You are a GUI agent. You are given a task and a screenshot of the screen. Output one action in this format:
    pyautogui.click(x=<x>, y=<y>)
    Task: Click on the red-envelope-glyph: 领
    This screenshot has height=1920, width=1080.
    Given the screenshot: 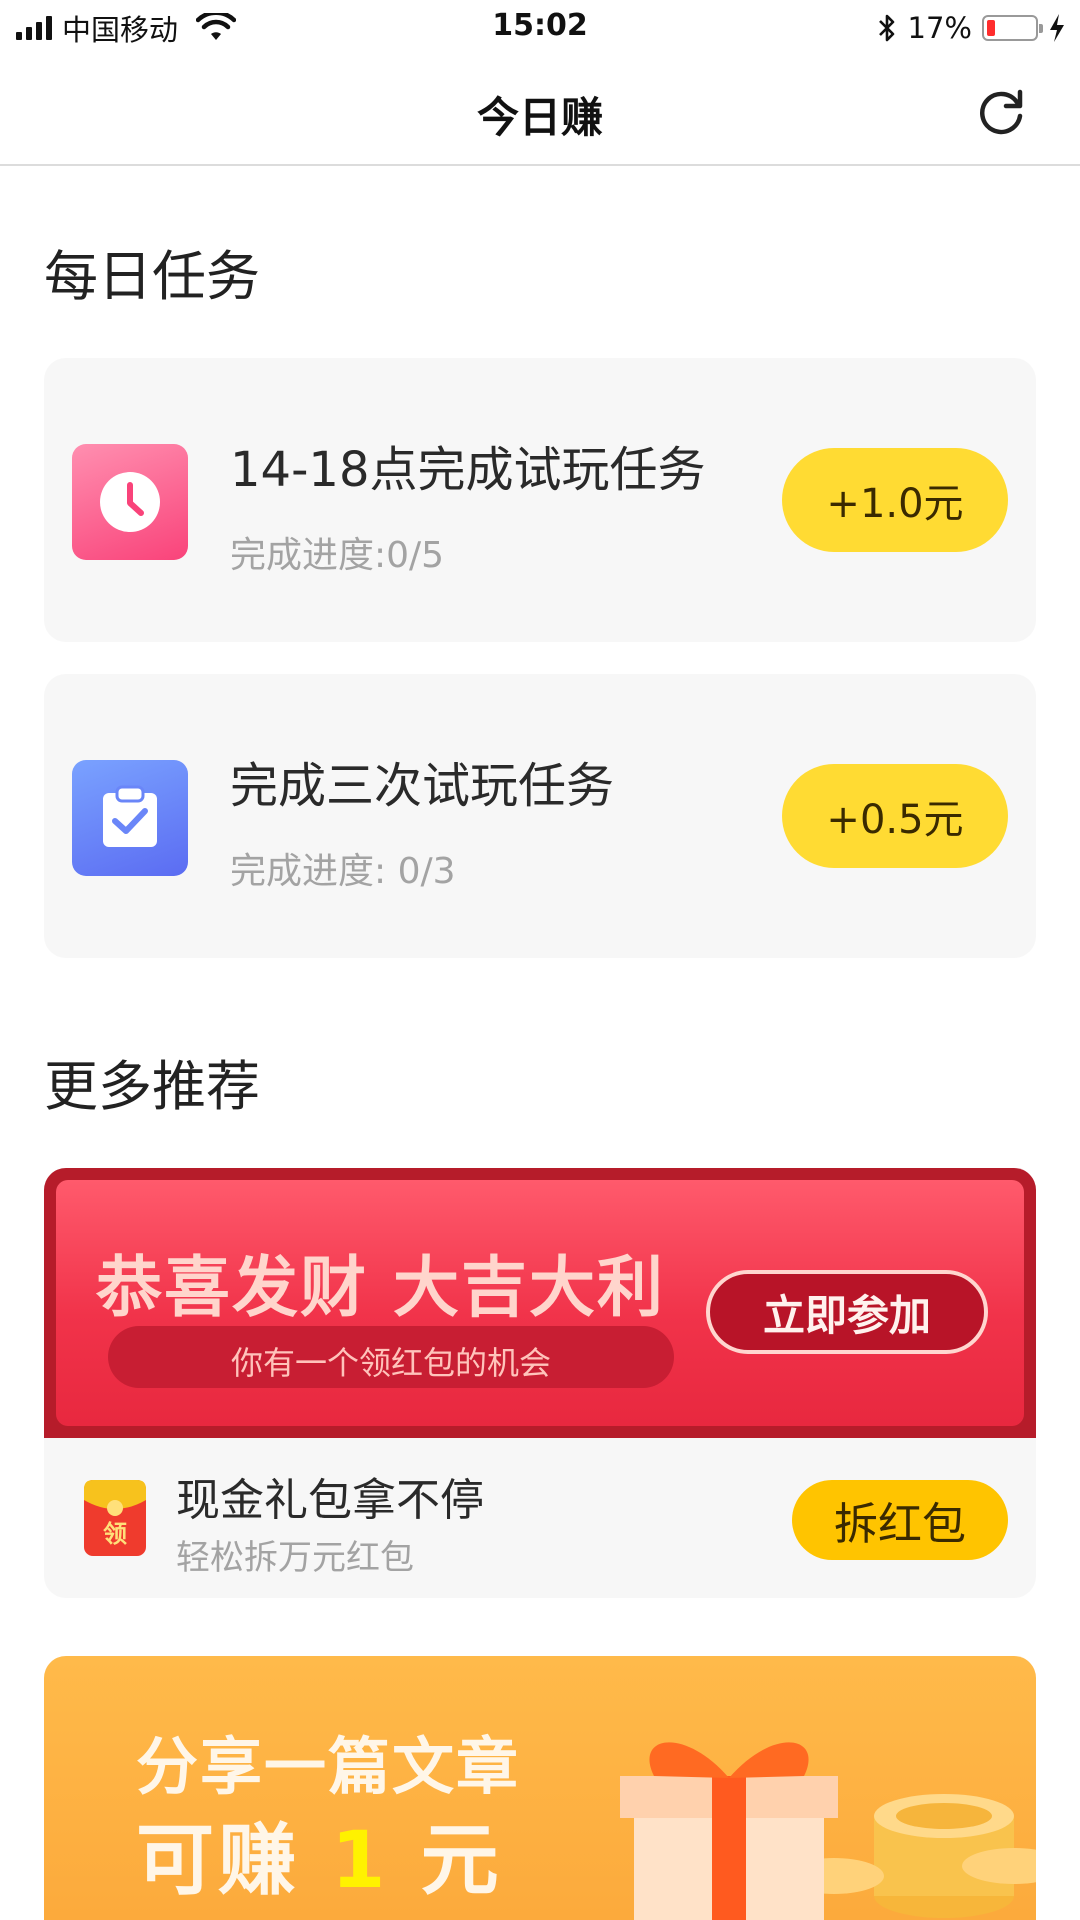 What is the action you would take?
    pyautogui.click(x=115, y=1534)
    